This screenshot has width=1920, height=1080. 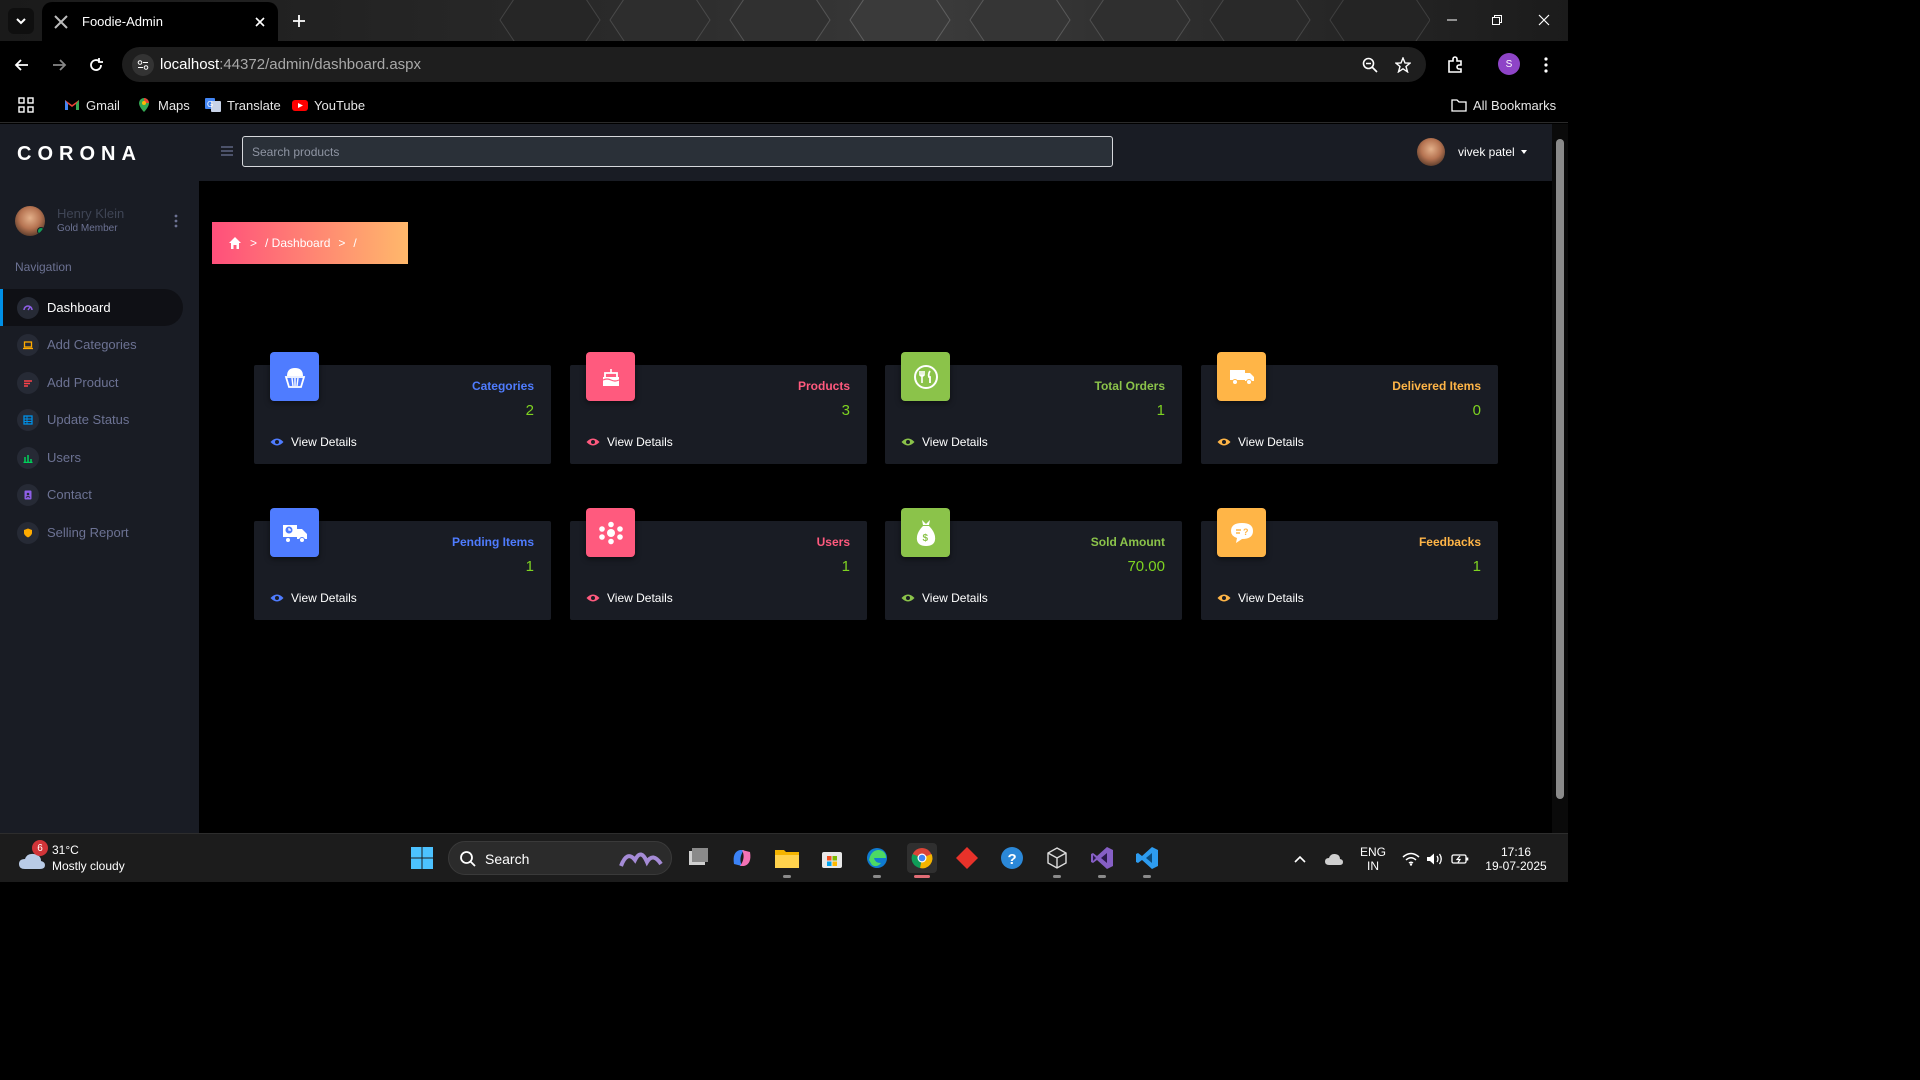 What do you see at coordinates (91, 213) in the screenshot?
I see `profile-name: Henry Klein` at bounding box center [91, 213].